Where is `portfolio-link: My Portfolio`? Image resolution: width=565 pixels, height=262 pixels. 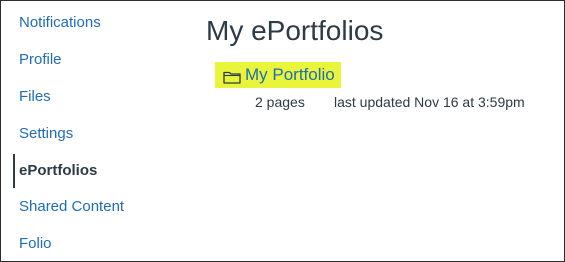
portfolio-link: My Portfolio is located at coordinates (278, 75).